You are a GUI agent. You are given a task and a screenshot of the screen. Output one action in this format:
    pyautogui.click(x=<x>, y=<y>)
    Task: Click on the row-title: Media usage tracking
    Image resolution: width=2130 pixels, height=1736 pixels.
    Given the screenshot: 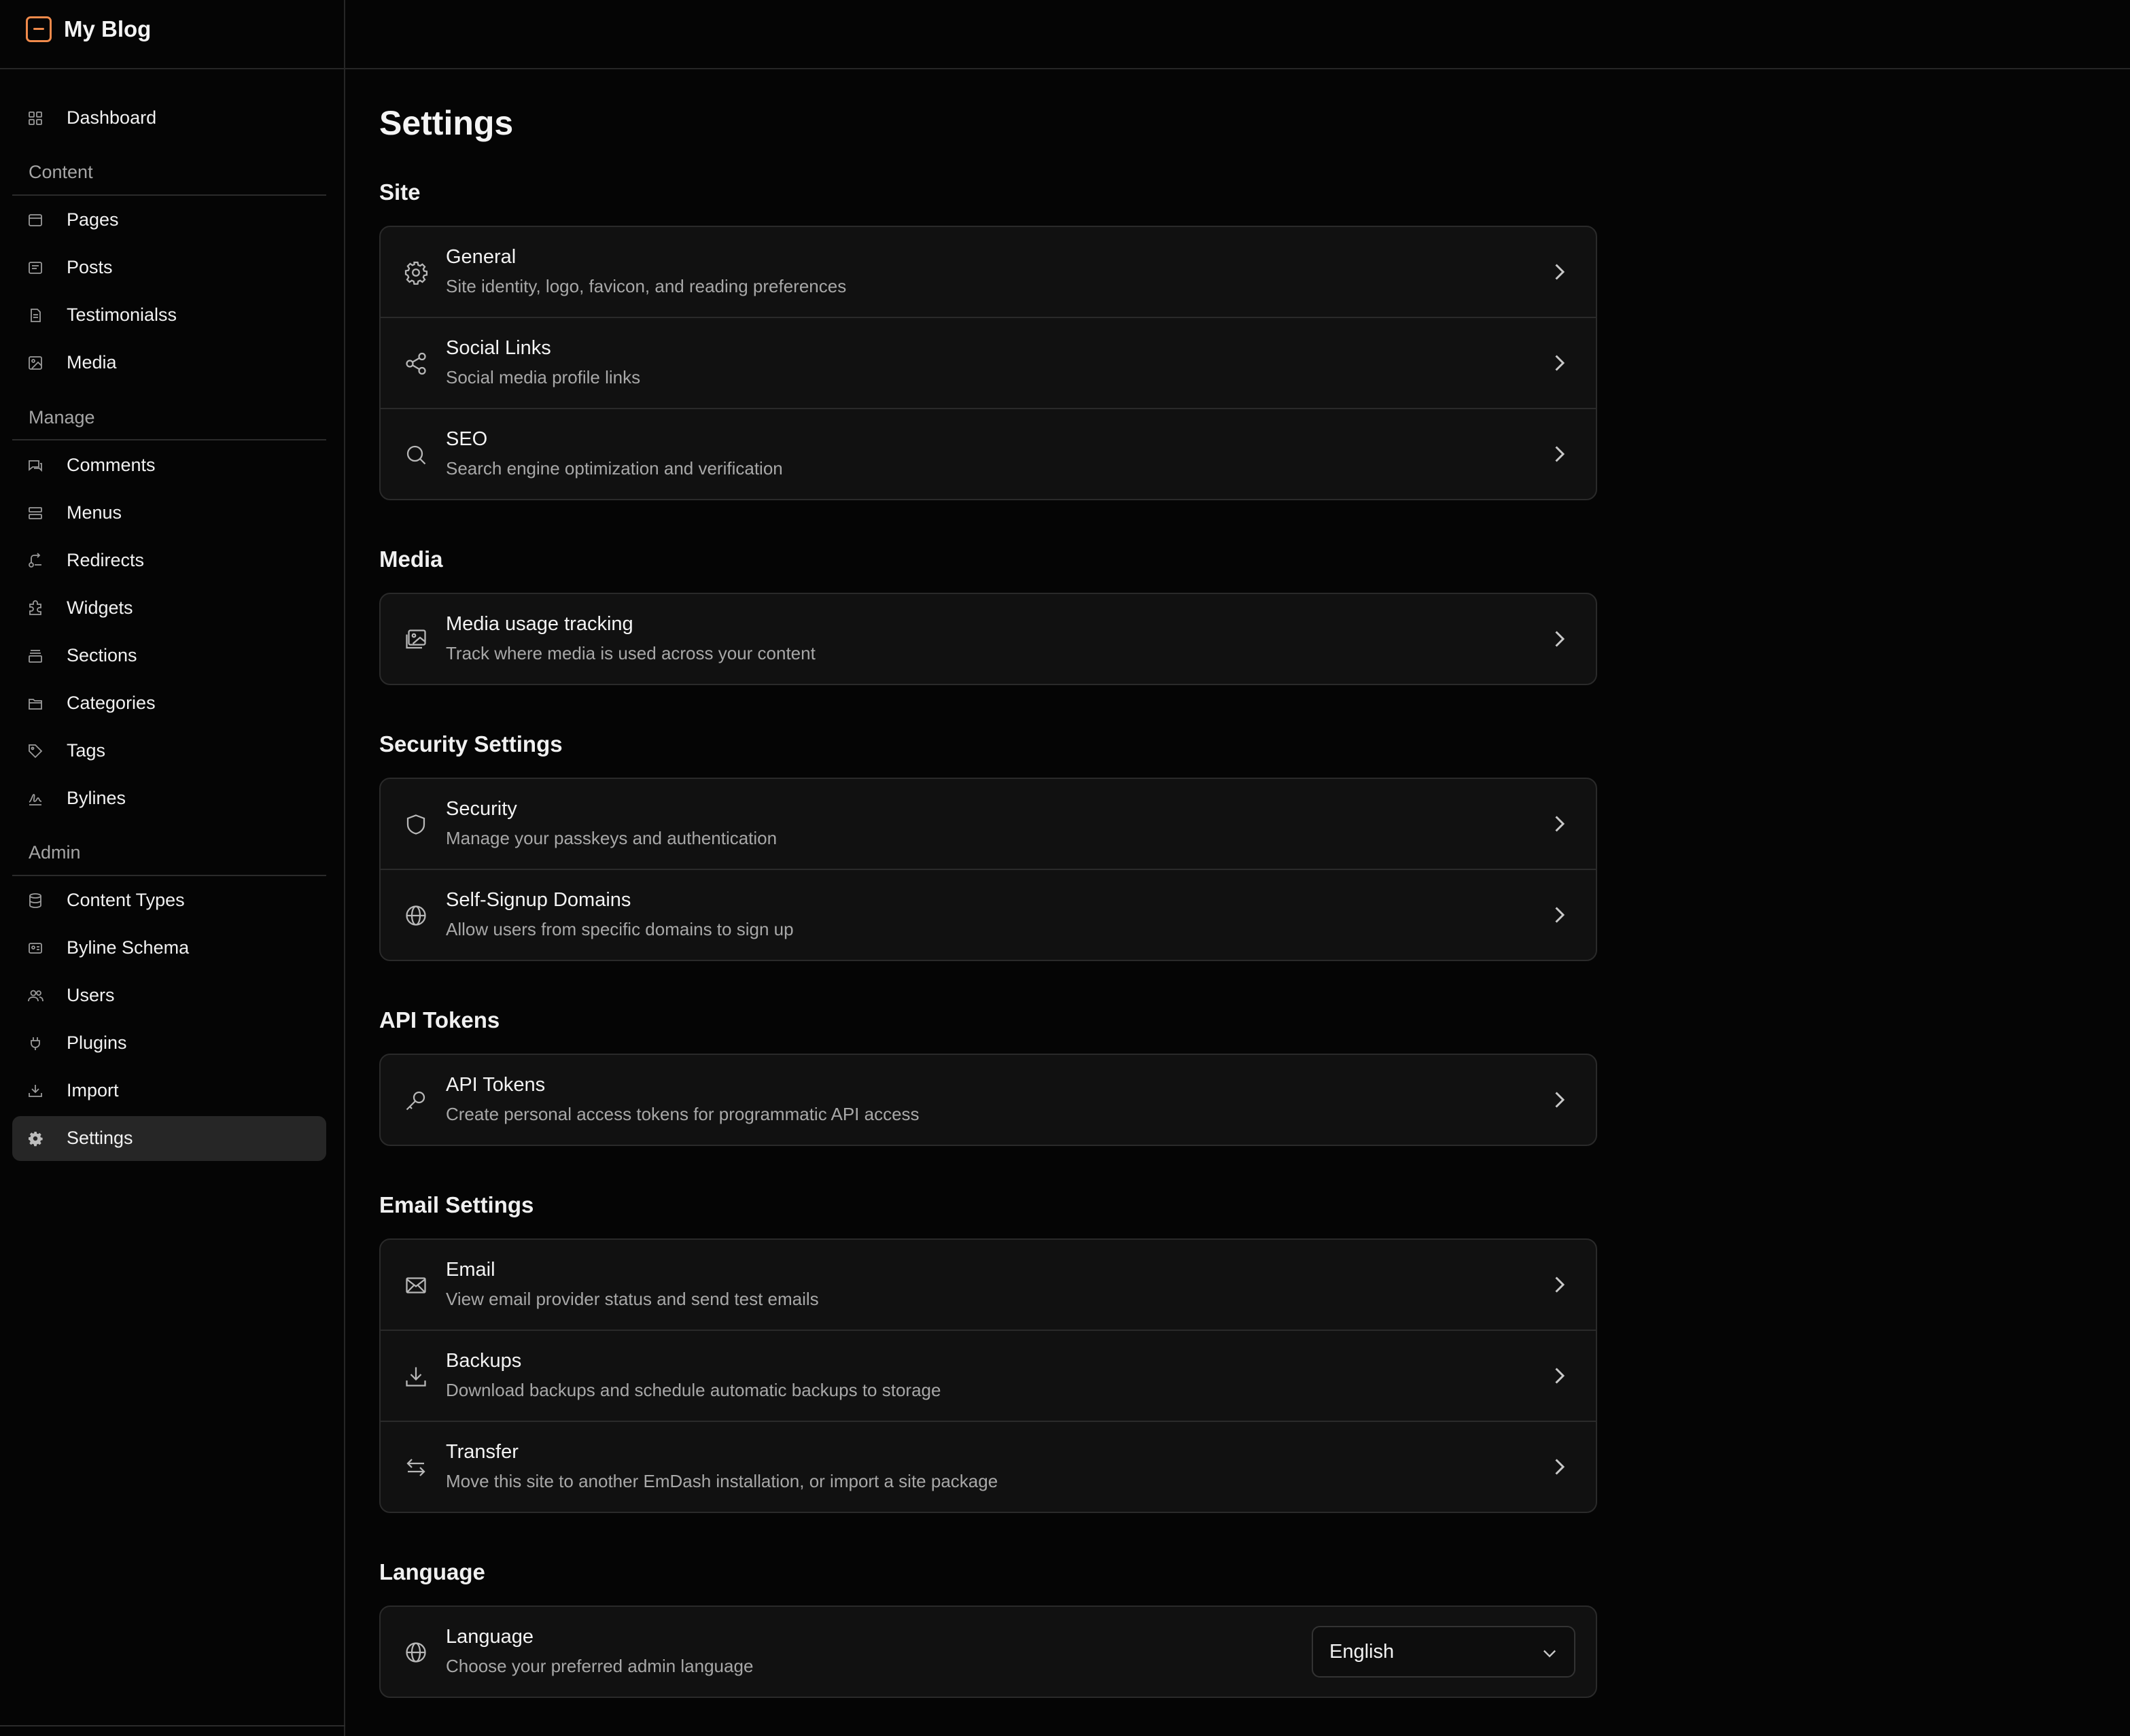 What is the action you would take?
    pyautogui.click(x=539, y=624)
    